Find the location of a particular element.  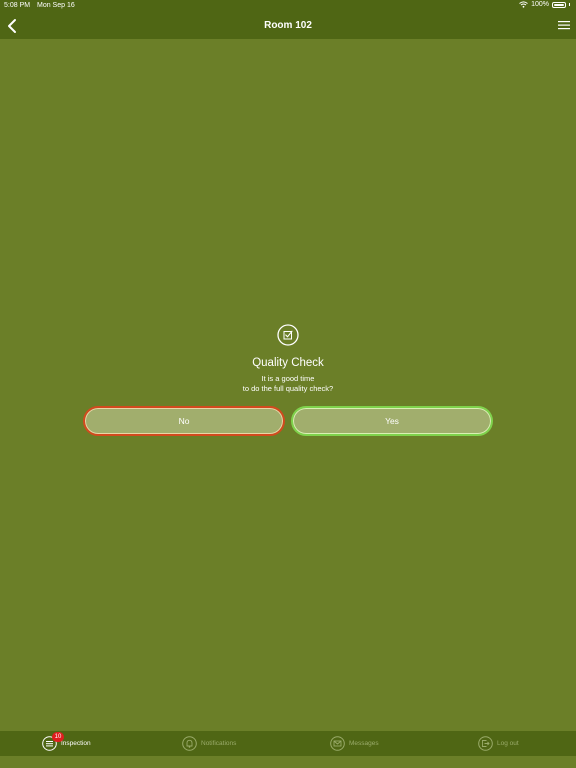

tab-inspection: 10 Inspection is located at coordinates (66, 741).